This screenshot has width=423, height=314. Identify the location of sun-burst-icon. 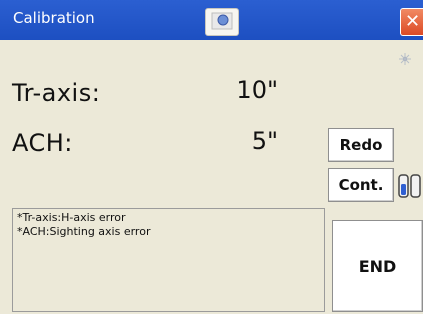
(405, 59).